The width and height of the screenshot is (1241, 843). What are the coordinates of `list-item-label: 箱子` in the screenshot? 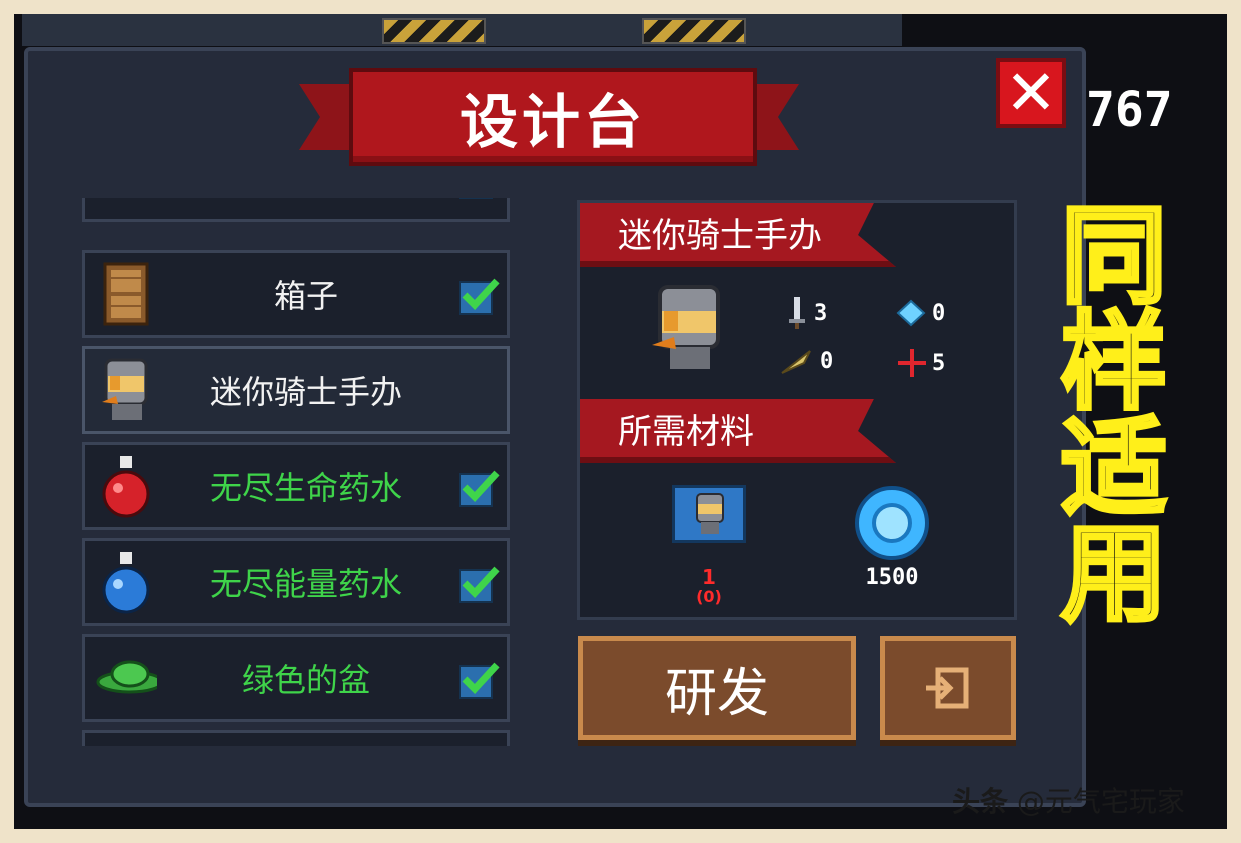 It's located at (305, 296).